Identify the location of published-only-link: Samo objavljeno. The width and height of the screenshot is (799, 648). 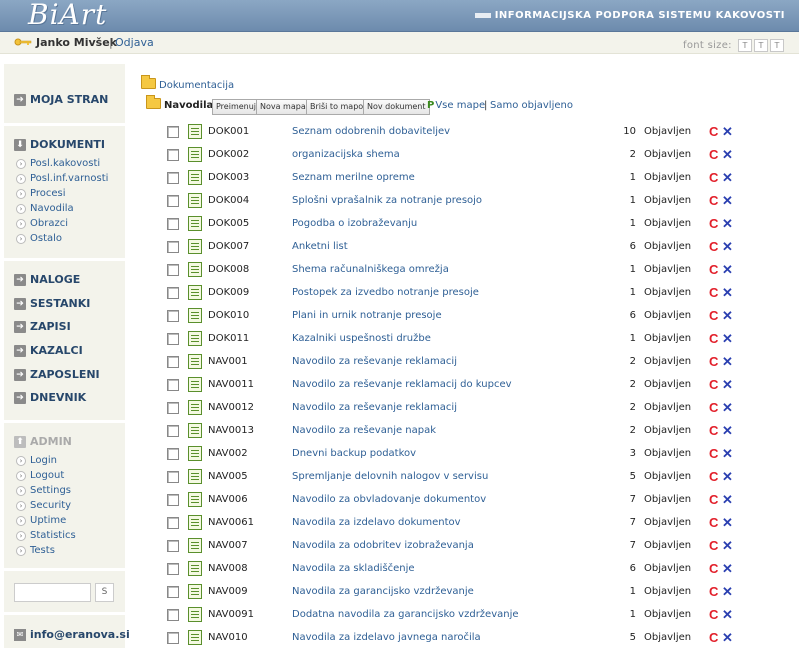
(531, 105).